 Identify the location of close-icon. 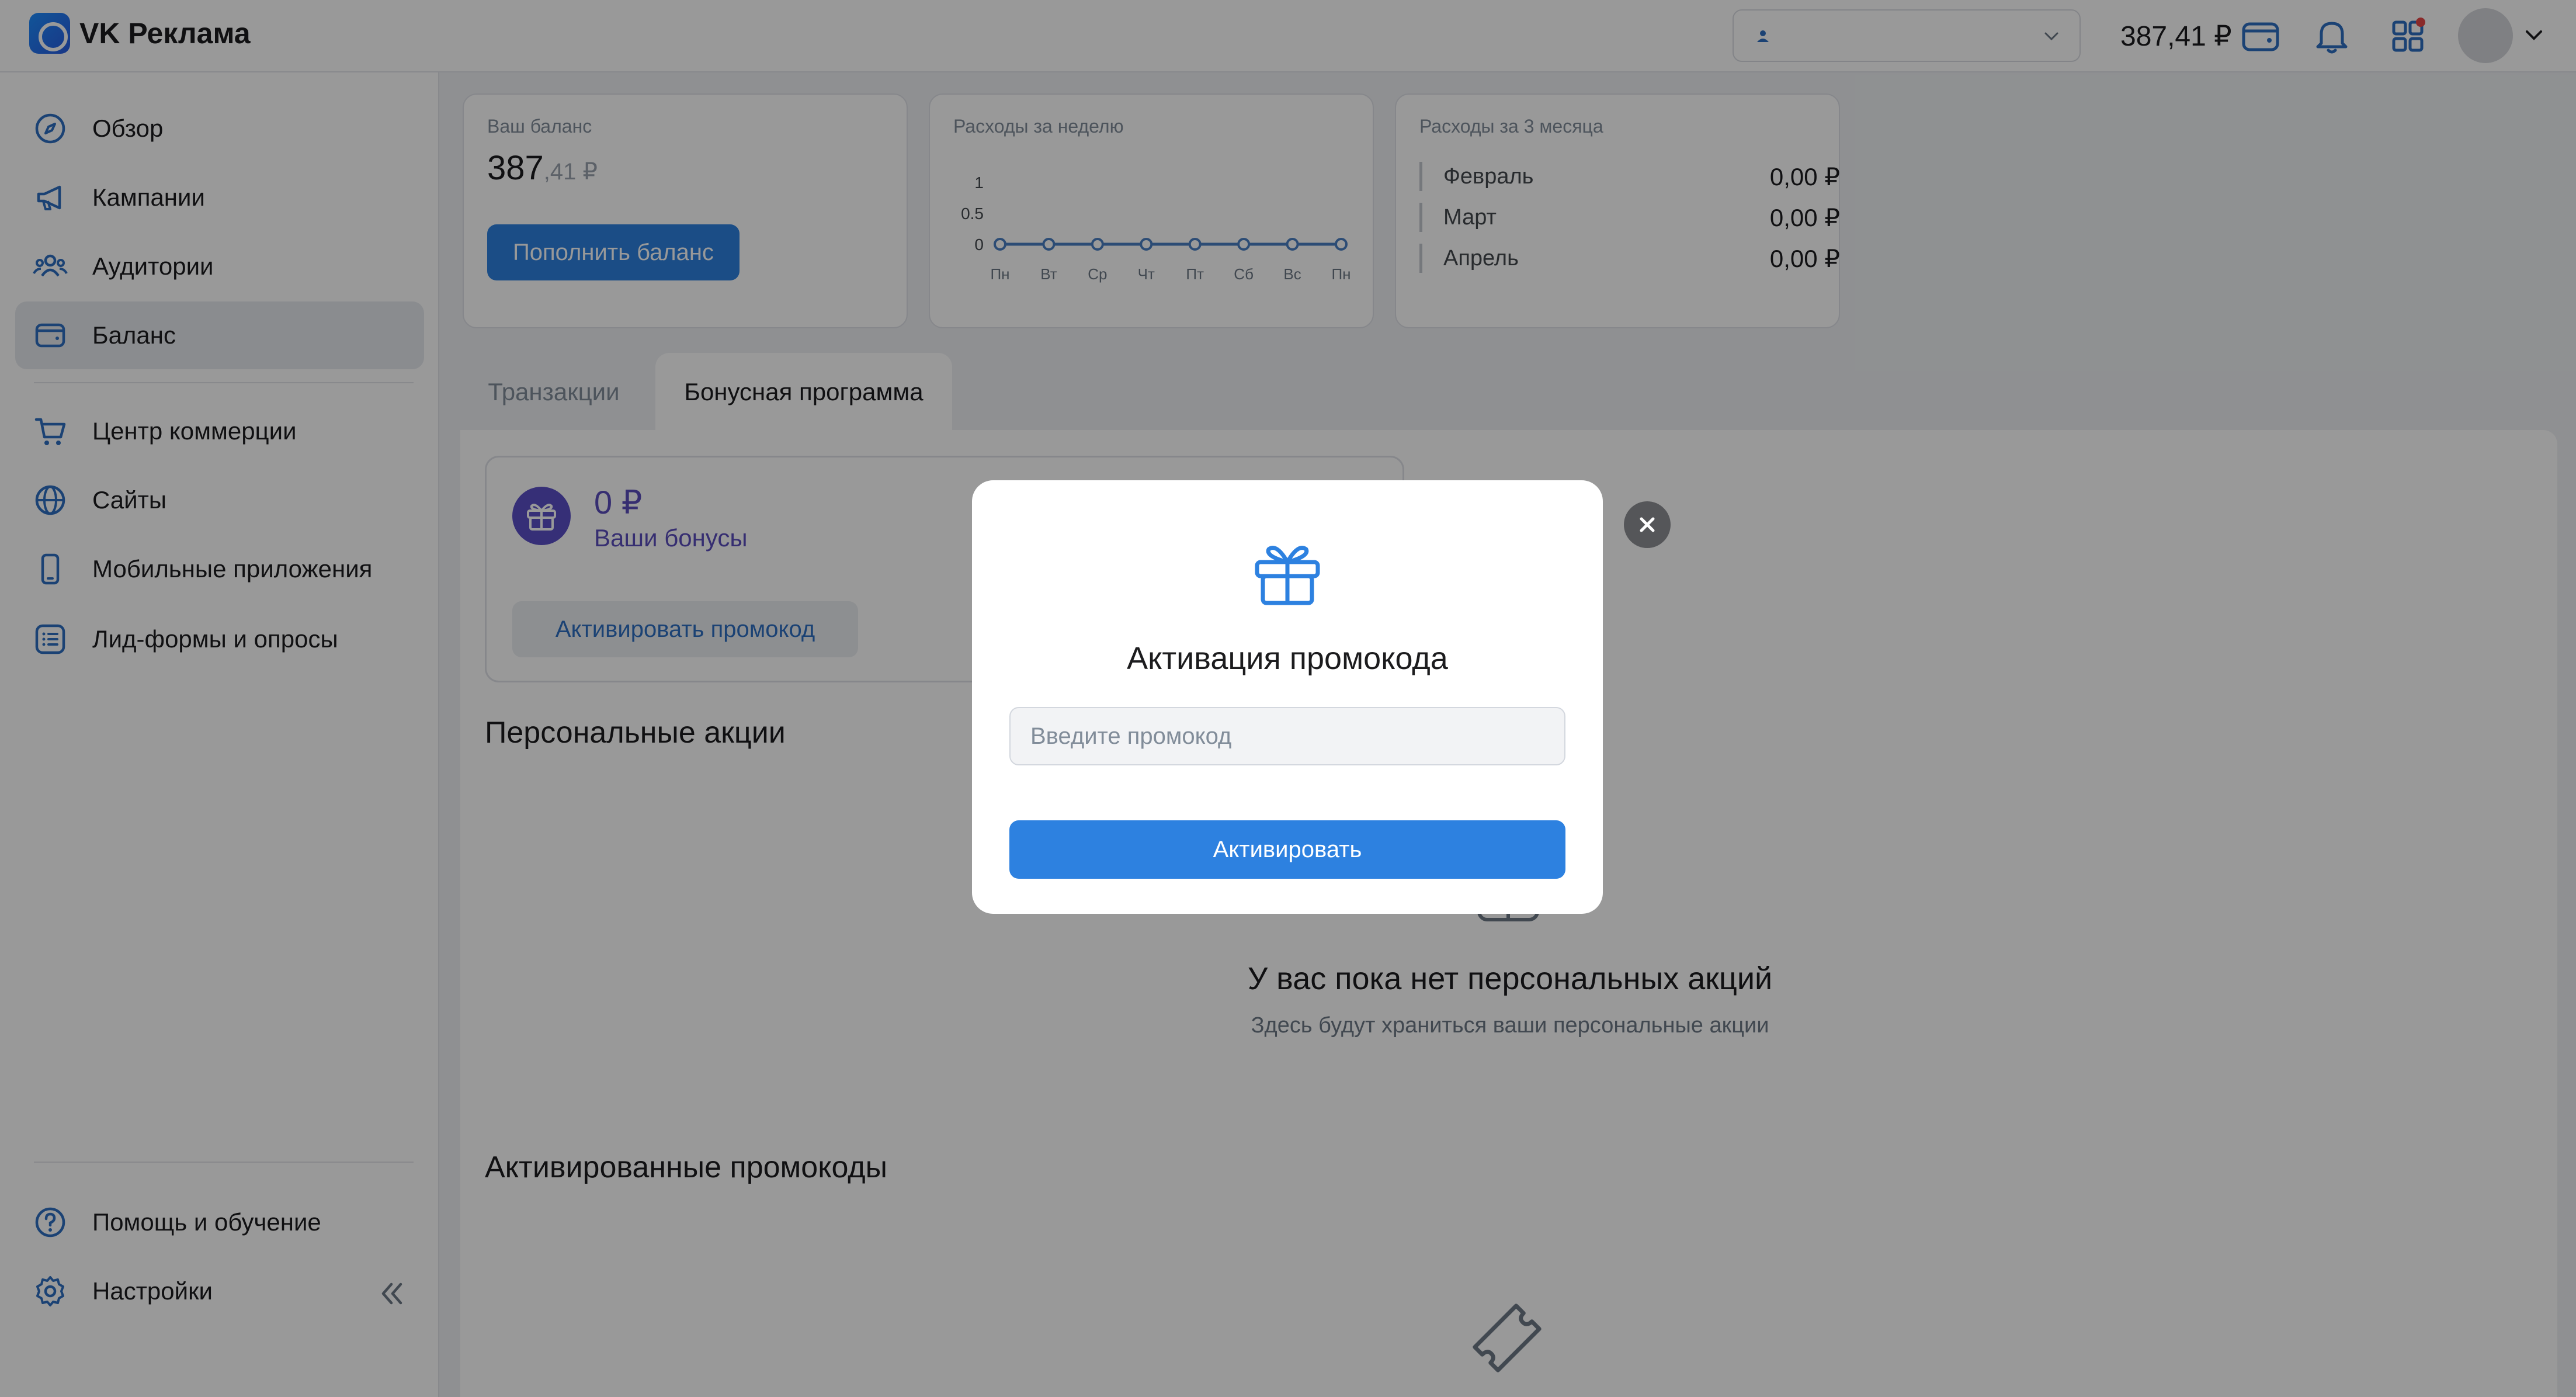
(1648, 524).